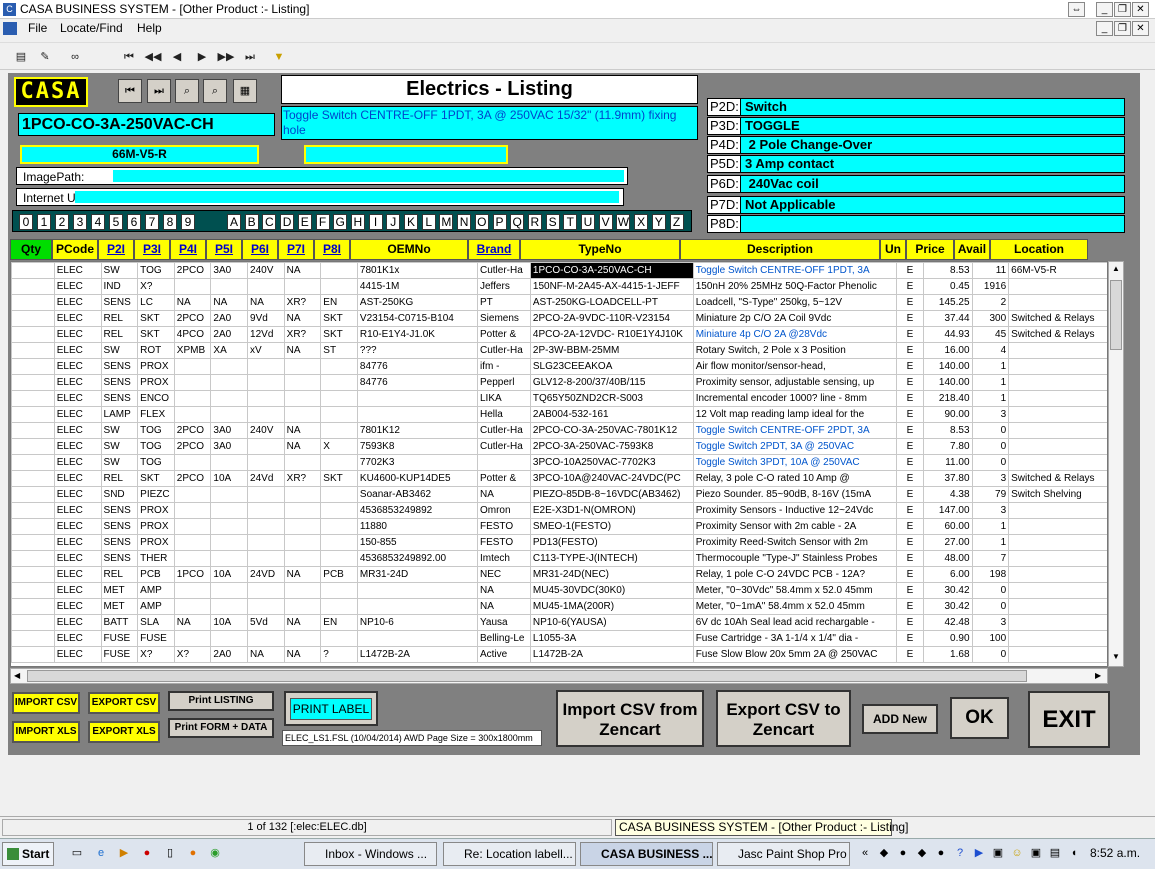 The image size is (1155, 869). What do you see at coordinates (156, 542) in the screenshot?
I see `cell-p3i: PROX` at bounding box center [156, 542].